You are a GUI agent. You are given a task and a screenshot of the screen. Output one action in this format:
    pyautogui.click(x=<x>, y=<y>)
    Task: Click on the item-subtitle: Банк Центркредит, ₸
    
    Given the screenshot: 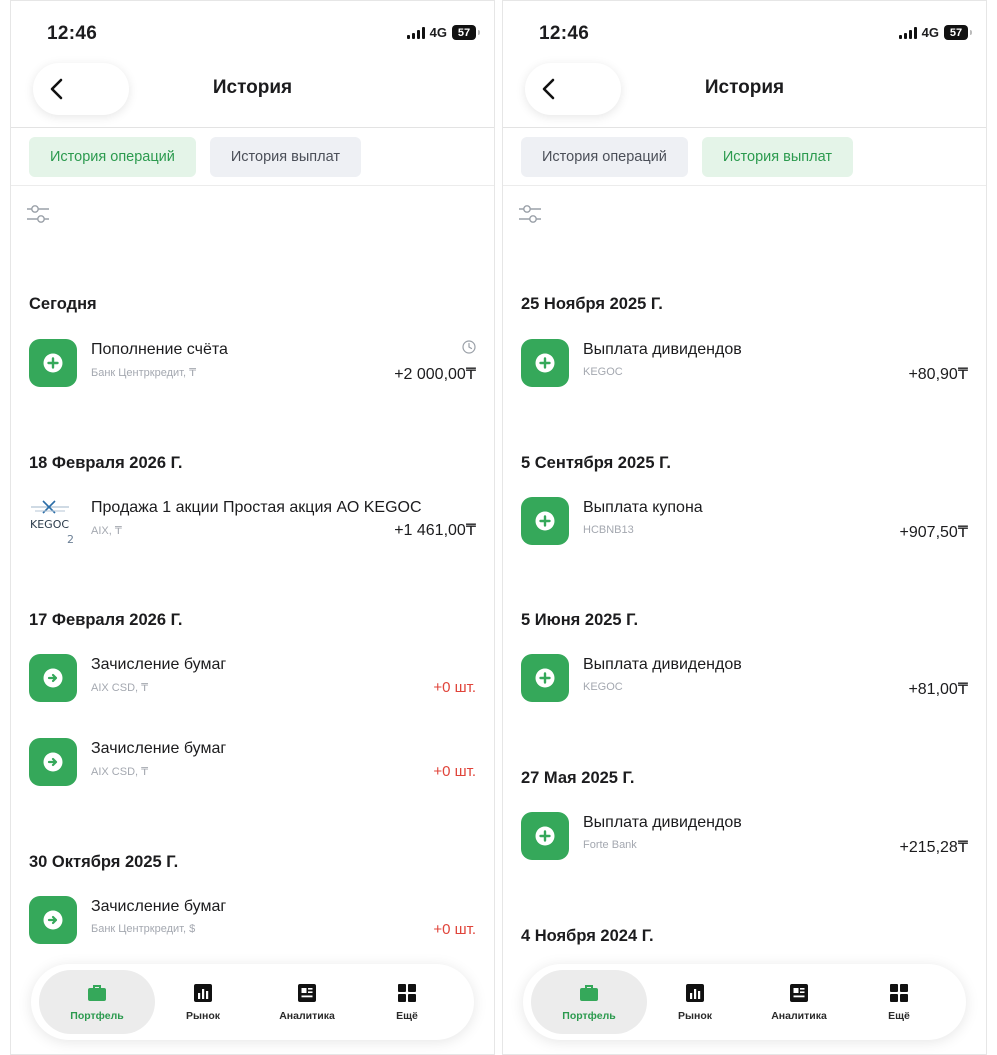 What is the action you would take?
    pyautogui.click(x=144, y=373)
    